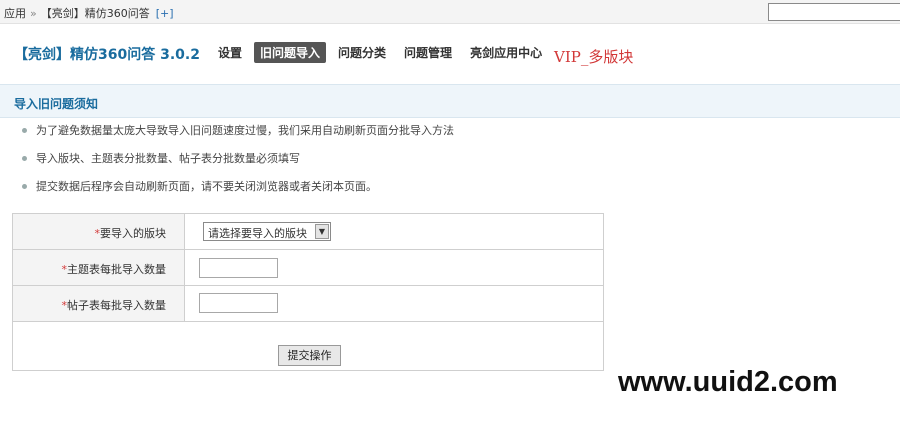 This screenshot has width=900, height=430. I want to click on label-cell: *主题表每批导入数量, so click(99, 267).